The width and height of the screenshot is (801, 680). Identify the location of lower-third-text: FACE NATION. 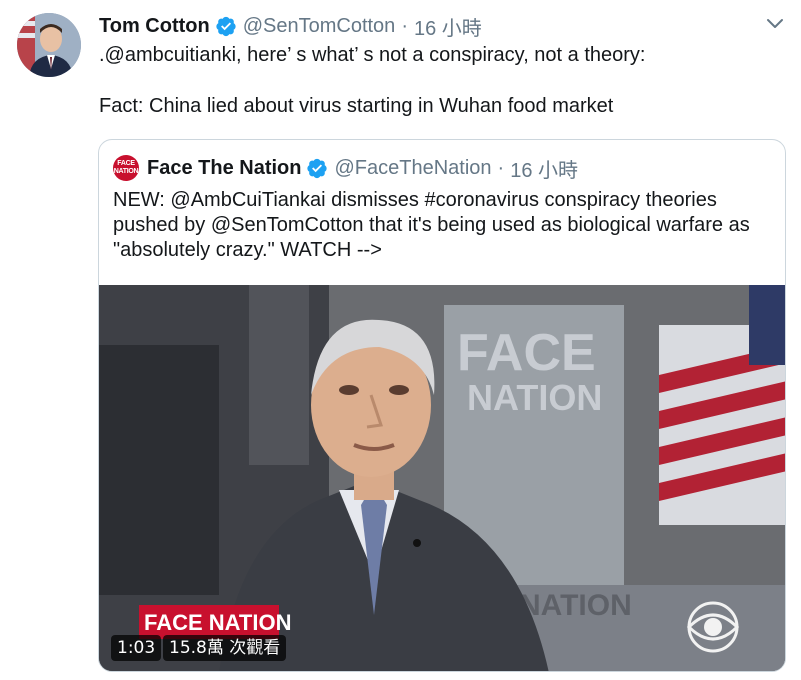
(217, 622).